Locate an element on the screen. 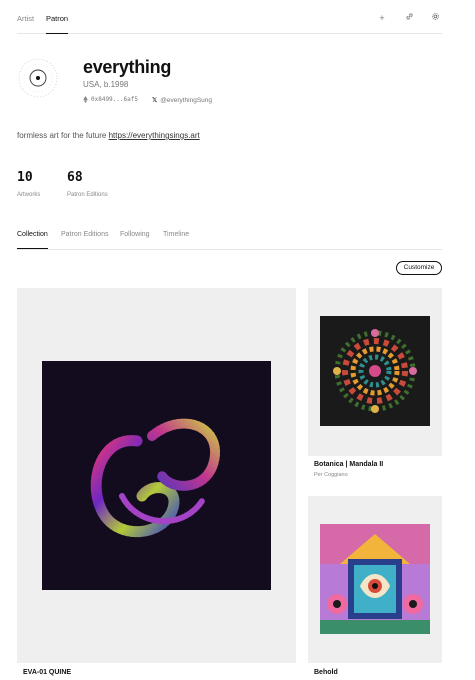 The image size is (475, 680). profile-name: everything is located at coordinates (127, 67).